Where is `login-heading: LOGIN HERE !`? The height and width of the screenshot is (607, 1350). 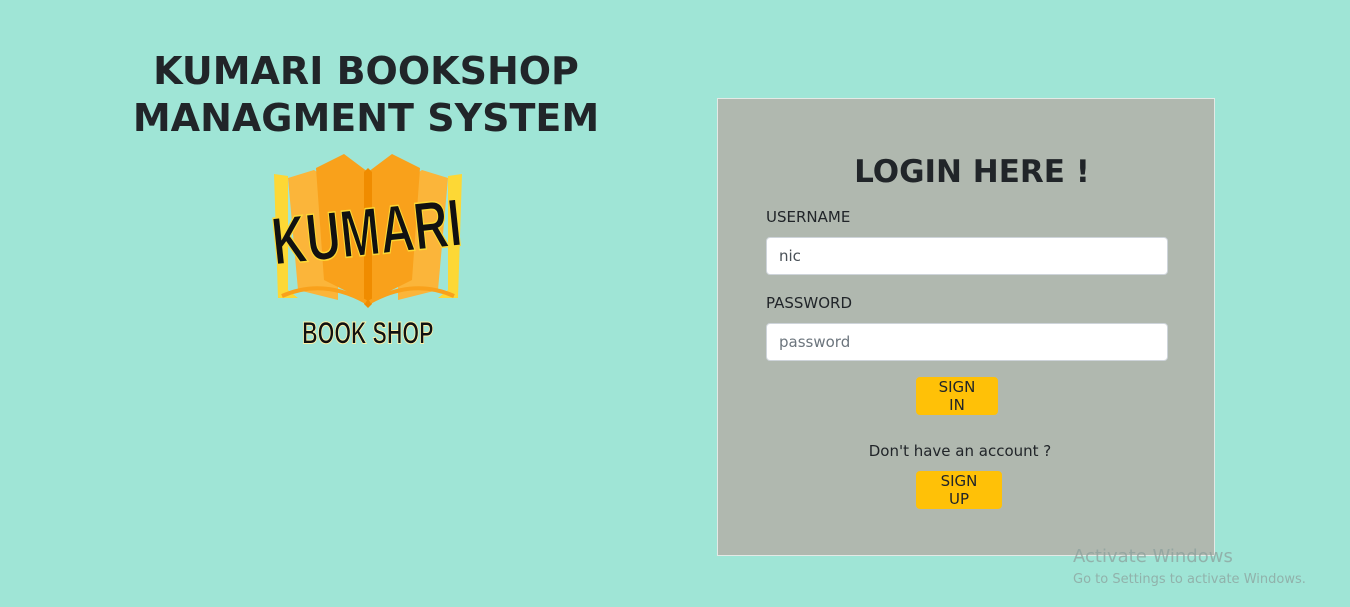
login-heading: LOGIN HERE ! is located at coordinates (972, 172).